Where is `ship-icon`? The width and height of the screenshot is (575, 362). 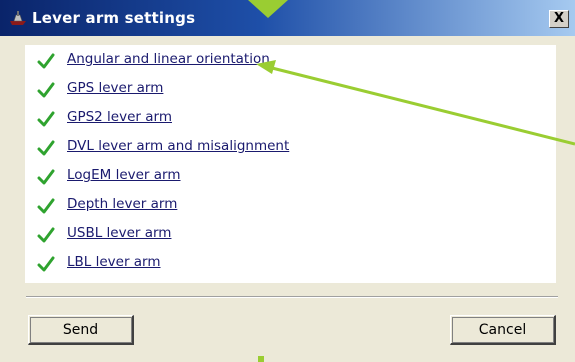
ship-icon is located at coordinates (18, 18).